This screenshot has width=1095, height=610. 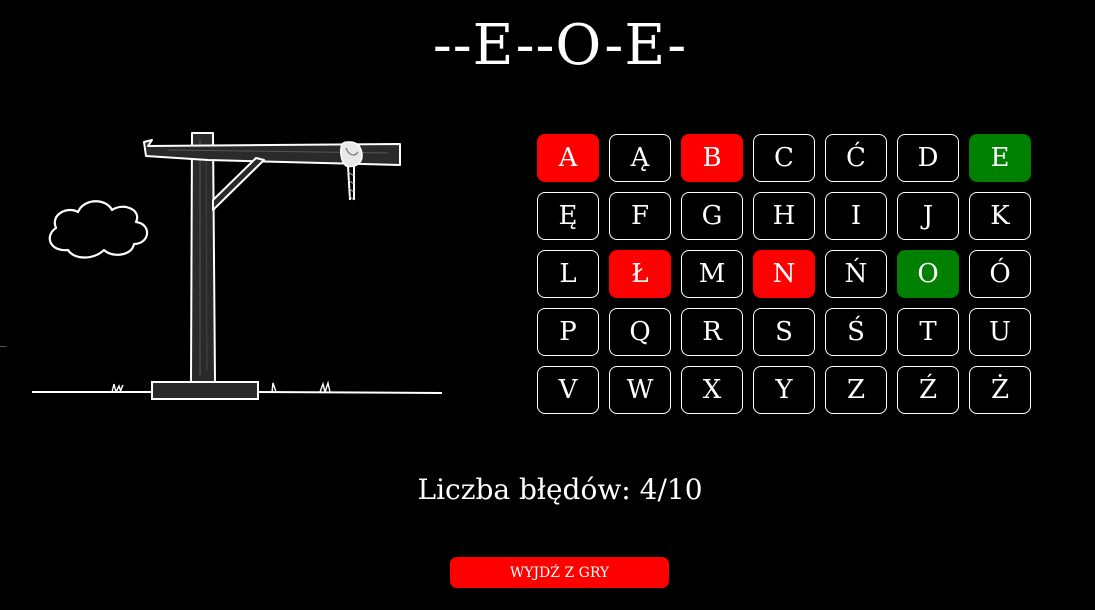 I want to click on letter-key: Ę, so click(x=568, y=216).